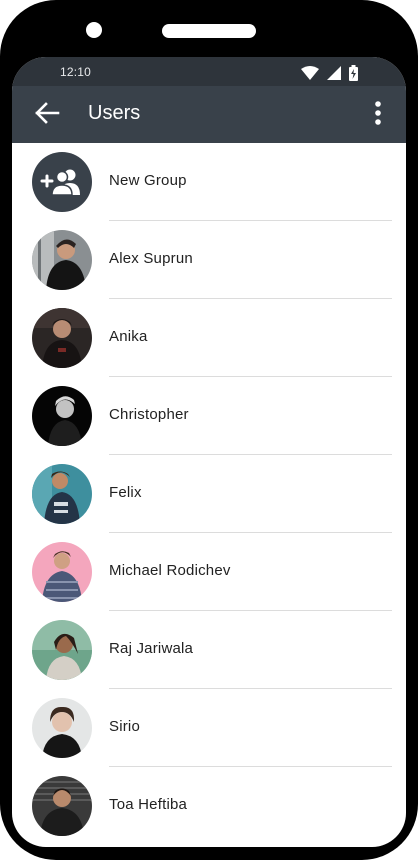 This screenshot has width=418, height=860. What do you see at coordinates (94, 30) in the screenshot?
I see `front-camera` at bounding box center [94, 30].